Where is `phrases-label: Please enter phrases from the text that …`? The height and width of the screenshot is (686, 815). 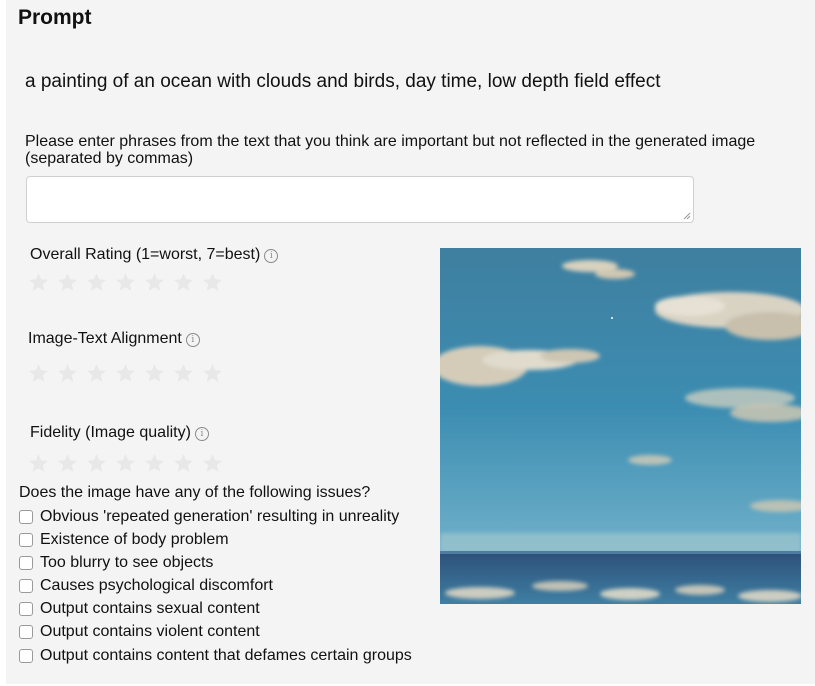 phrases-label: Please enter phrases from the text that … is located at coordinates (390, 150).